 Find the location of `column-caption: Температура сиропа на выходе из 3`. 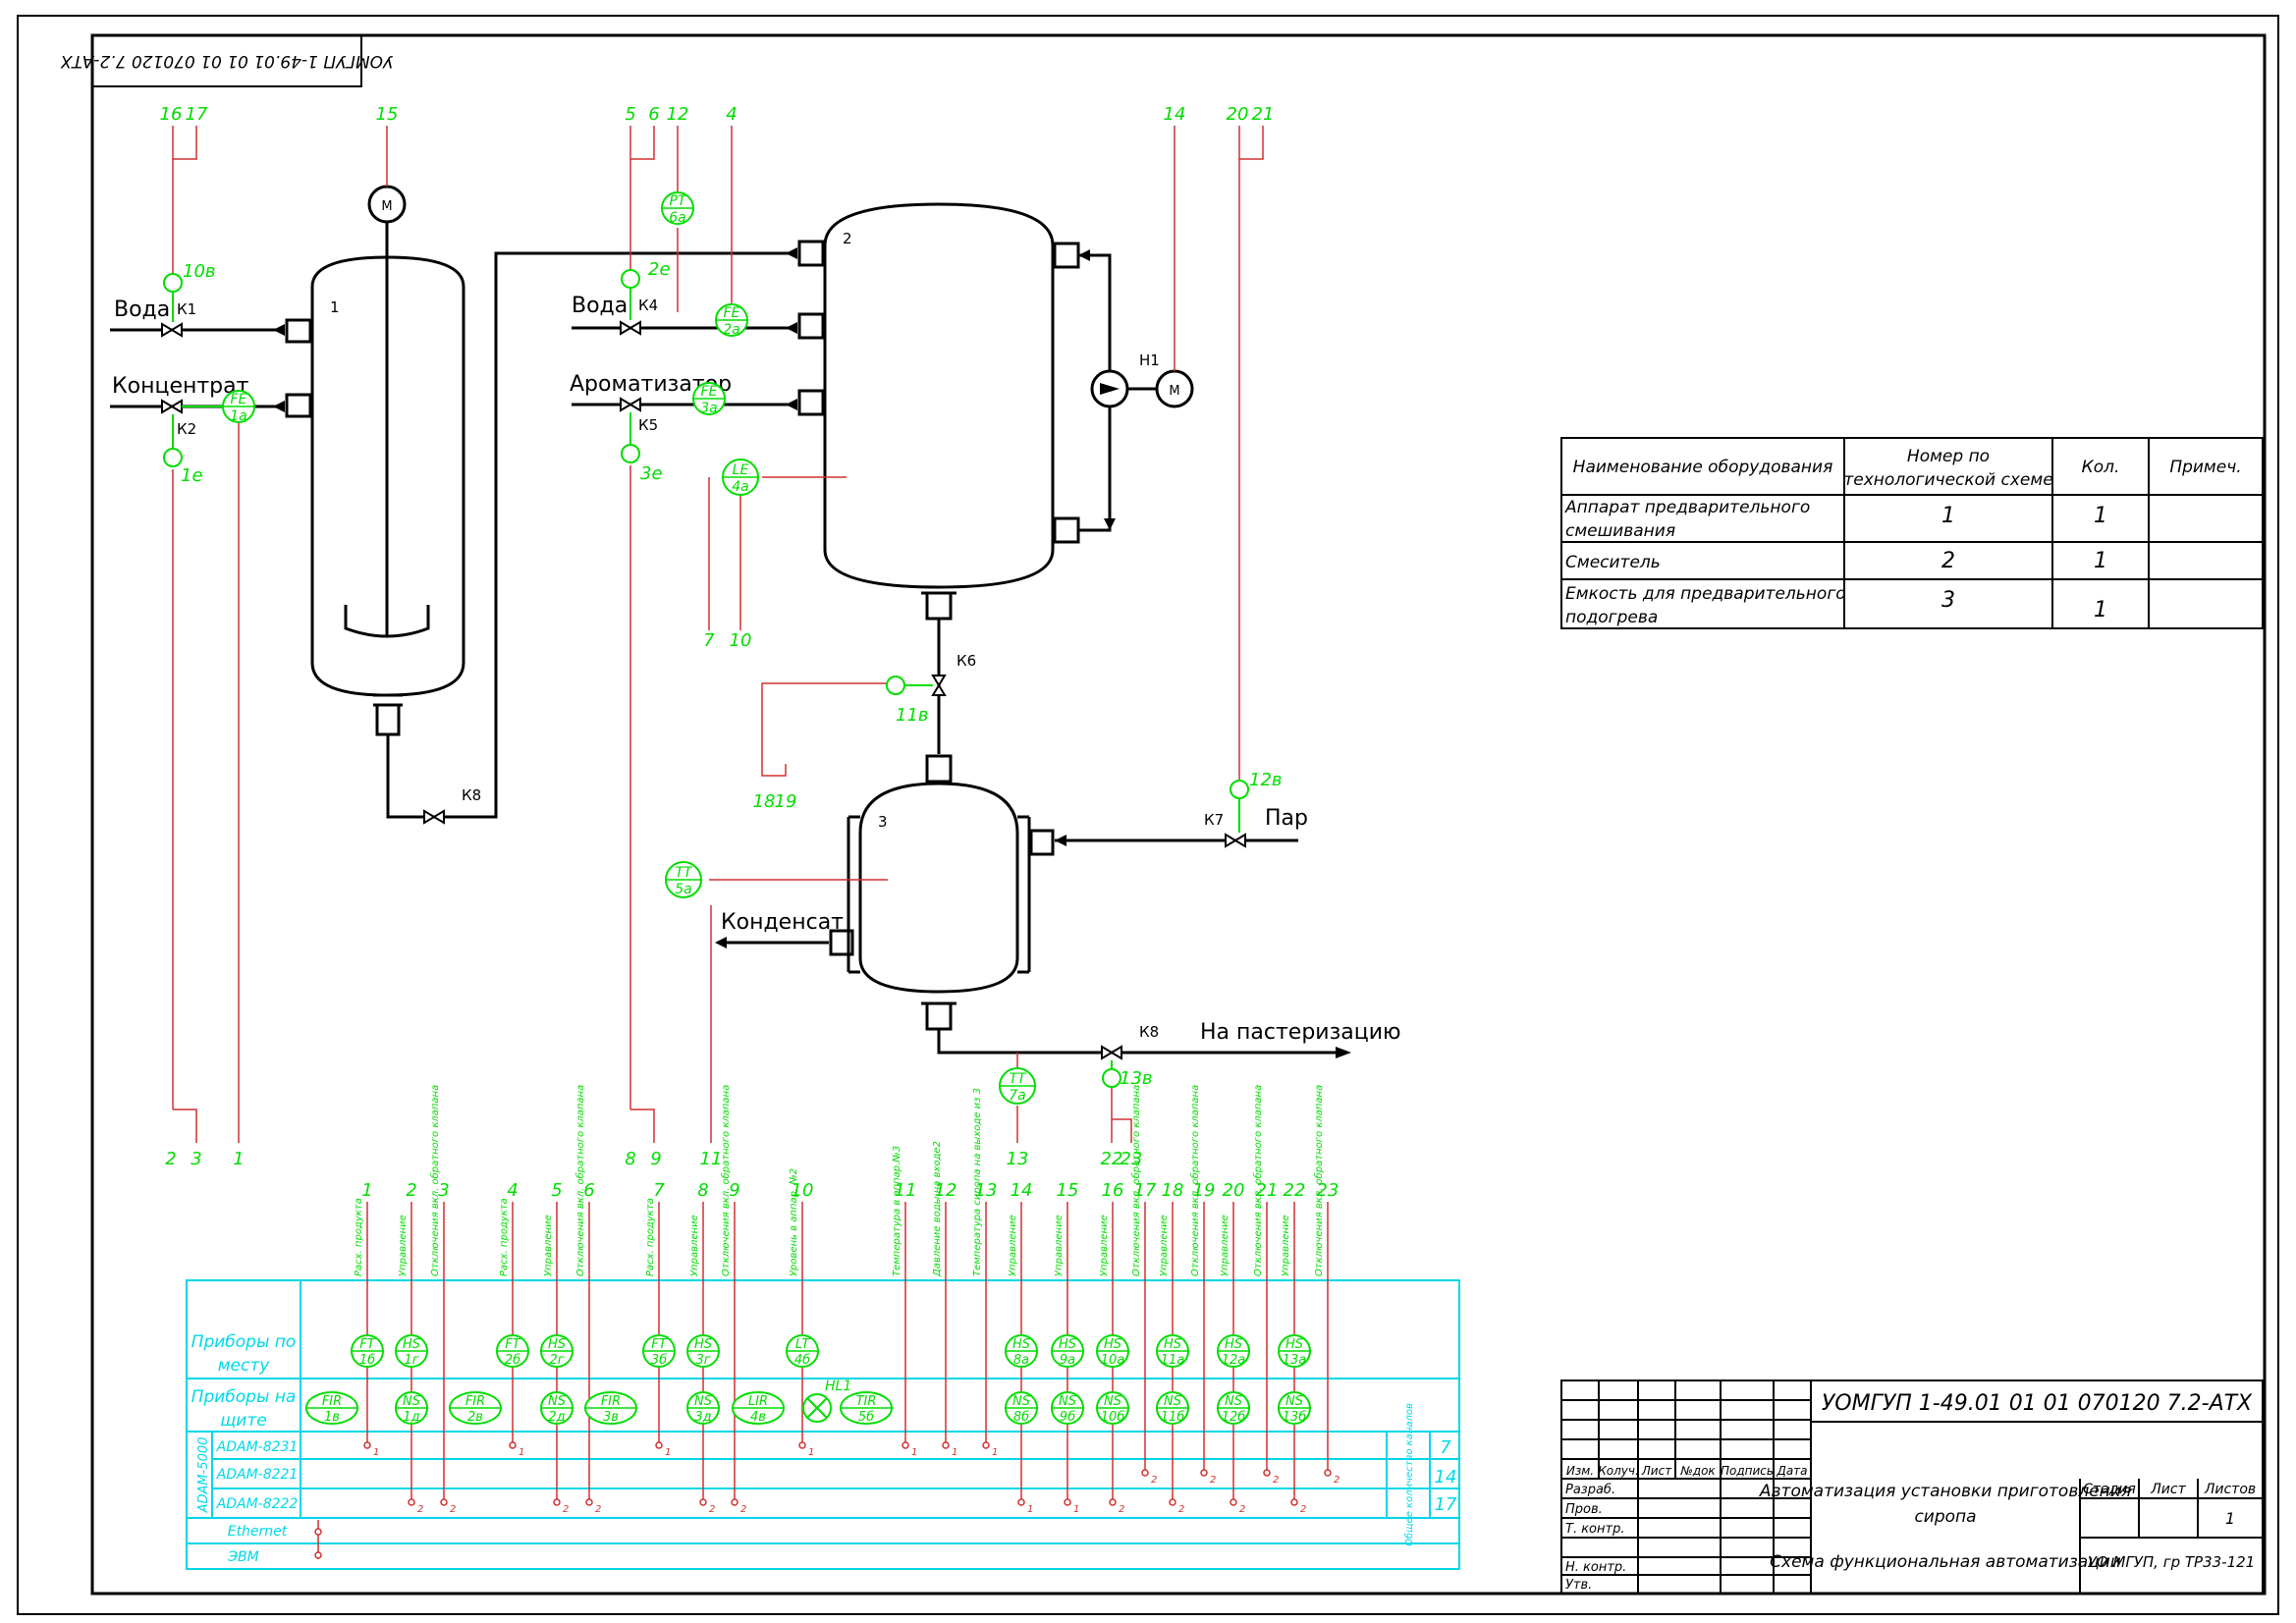

column-caption: Температура сиропа на выходе из 3 is located at coordinates (977, 1182).